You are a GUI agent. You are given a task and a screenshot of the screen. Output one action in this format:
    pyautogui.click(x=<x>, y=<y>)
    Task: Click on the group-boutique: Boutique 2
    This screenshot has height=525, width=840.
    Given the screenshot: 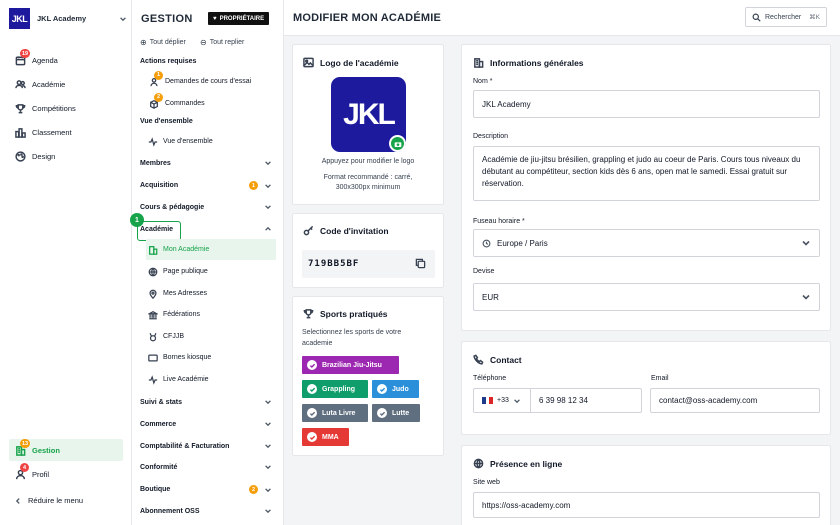 What is the action you would take?
    pyautogui.click(x=206, y=489)
    